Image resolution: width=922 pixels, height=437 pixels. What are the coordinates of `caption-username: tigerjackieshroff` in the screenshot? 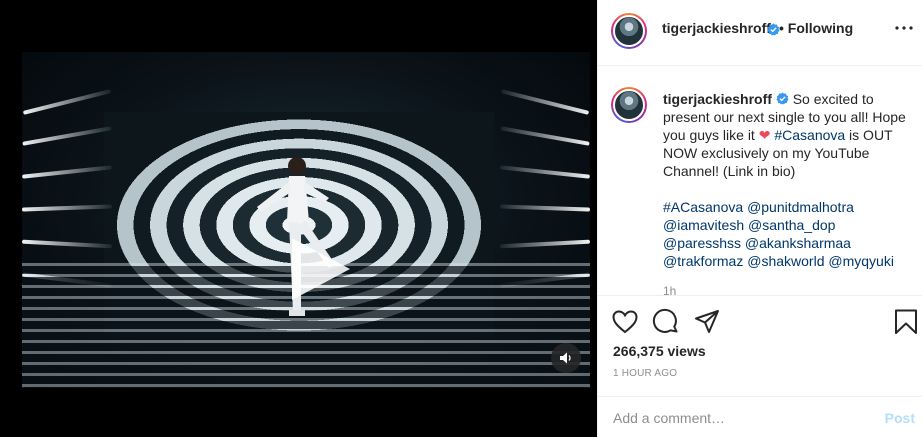 It's located at (717, 99).